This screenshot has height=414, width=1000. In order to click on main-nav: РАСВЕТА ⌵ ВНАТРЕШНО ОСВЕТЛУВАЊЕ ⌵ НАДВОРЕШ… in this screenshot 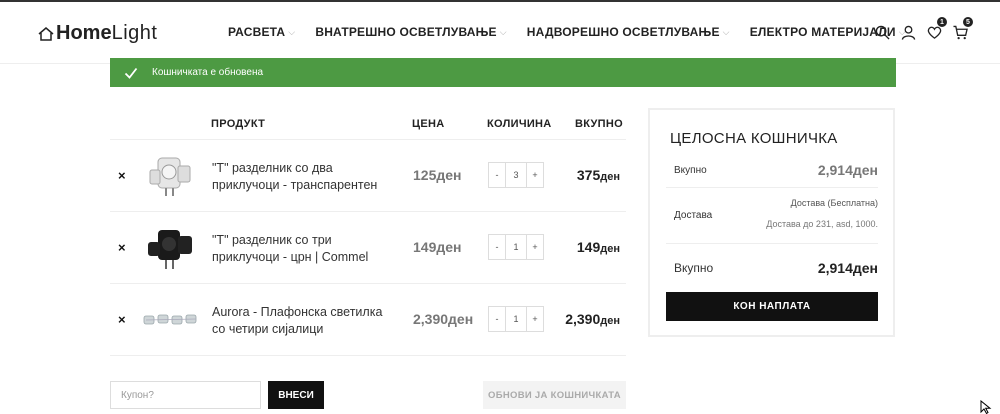, I will do `click(577, 32)`.